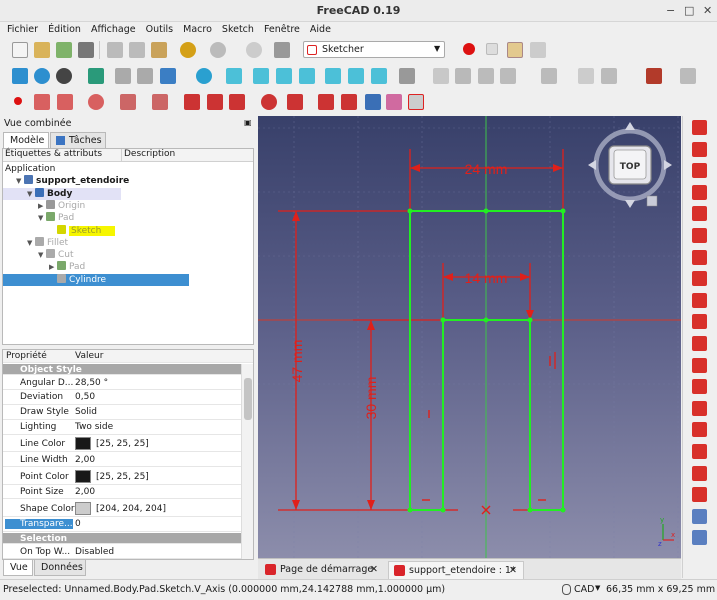 This screenshot has width=717, height=600. Describe the element at coordinates (371, 398) in the screenshot. I see `dim-label-30: 30 mm` at that location.